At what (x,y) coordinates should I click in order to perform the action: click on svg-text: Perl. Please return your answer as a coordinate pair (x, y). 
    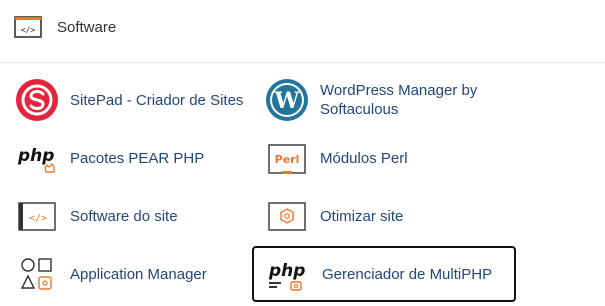
    Looking at the image, I should click on (287, 159).